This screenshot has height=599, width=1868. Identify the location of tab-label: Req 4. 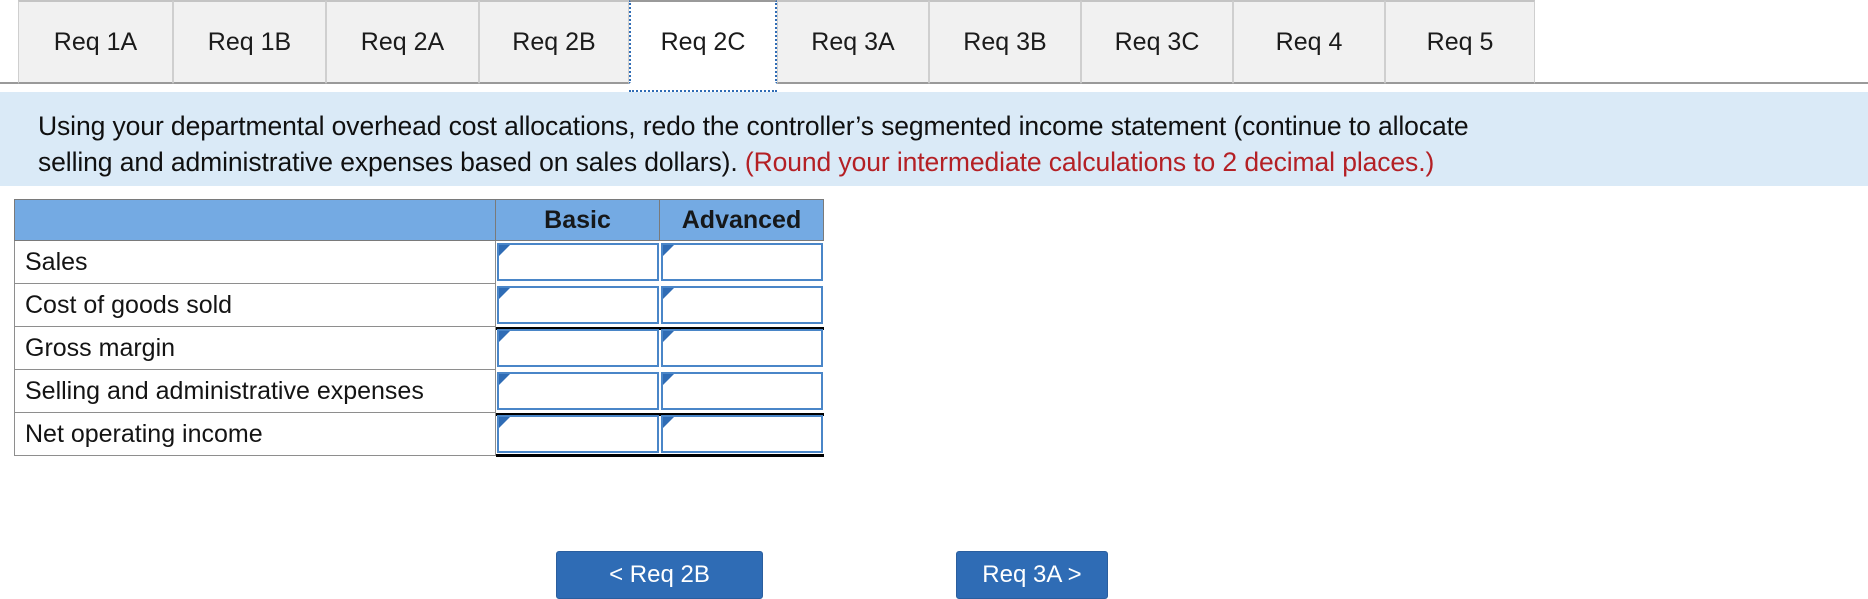
(1309, 41).